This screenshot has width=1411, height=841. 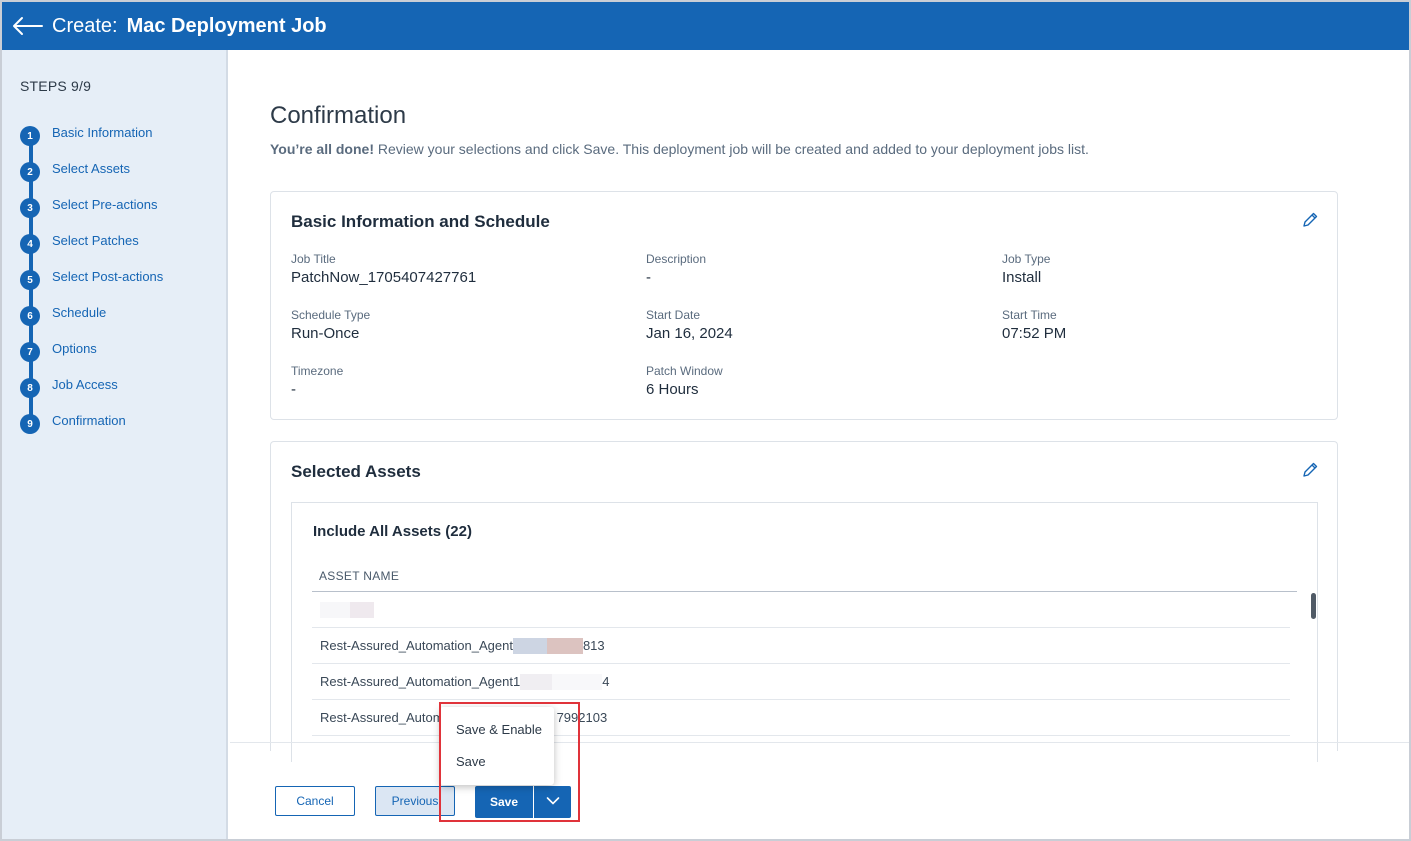 I want to click on field-label: Start Time, so click(x=1029, y=315).